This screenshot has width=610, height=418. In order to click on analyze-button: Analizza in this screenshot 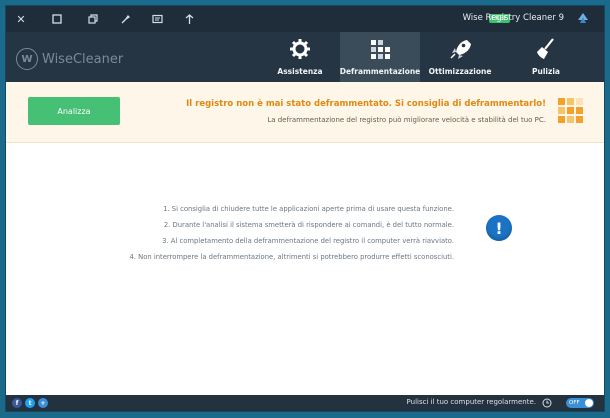, I will do `click(74, 111)`.